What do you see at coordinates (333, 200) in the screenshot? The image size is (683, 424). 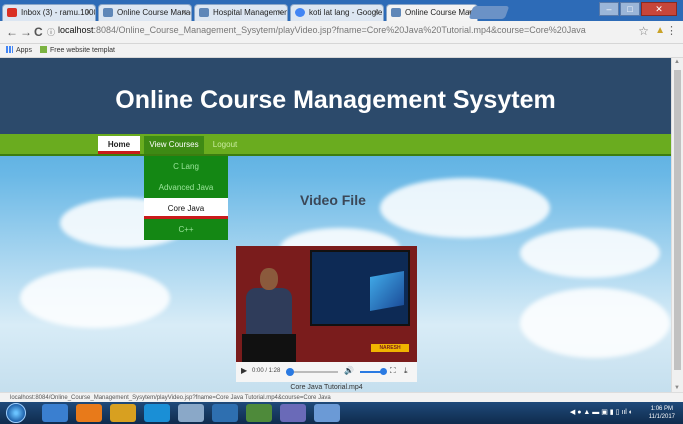 I see `video-heading: Video File` at bounding box center [333, 200].